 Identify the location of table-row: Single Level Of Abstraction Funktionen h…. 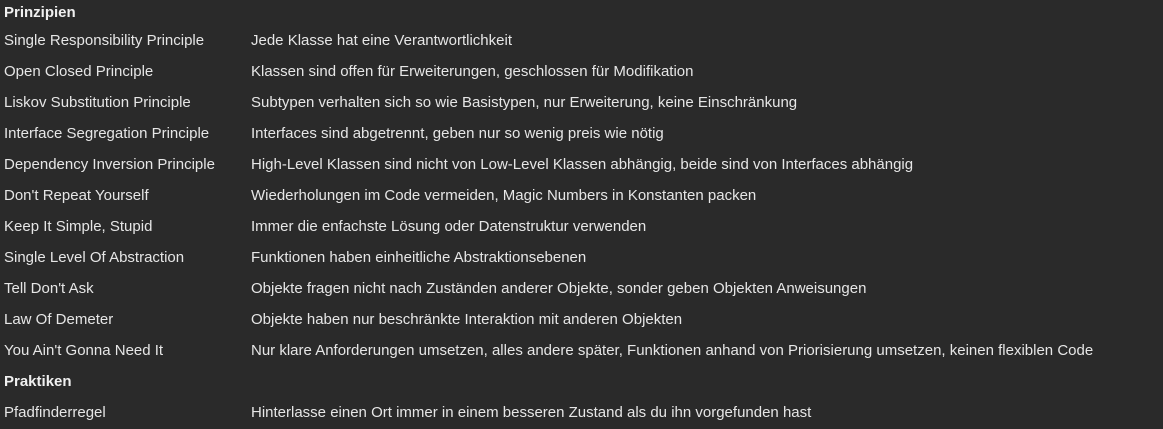
(581, 257).